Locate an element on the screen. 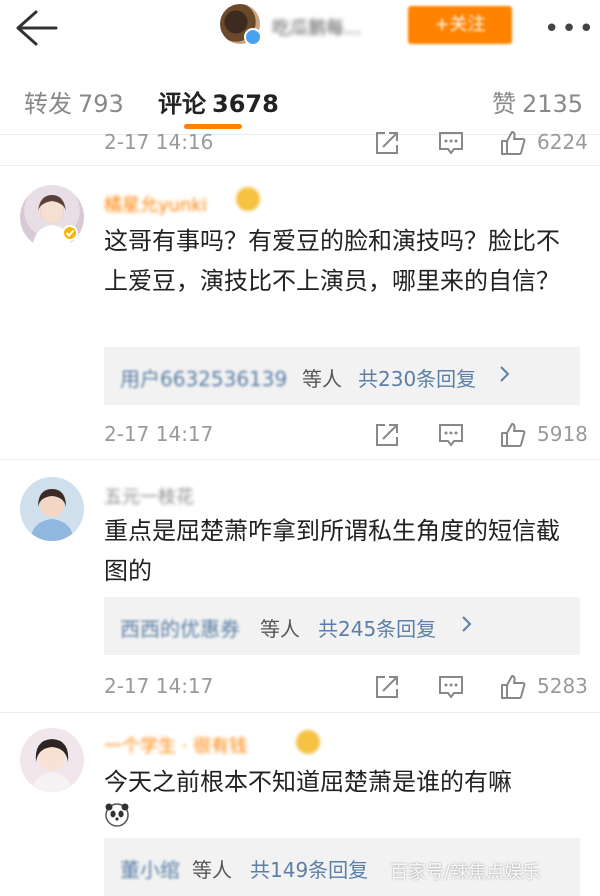  author-avatar is located at coordinates (241, 25).